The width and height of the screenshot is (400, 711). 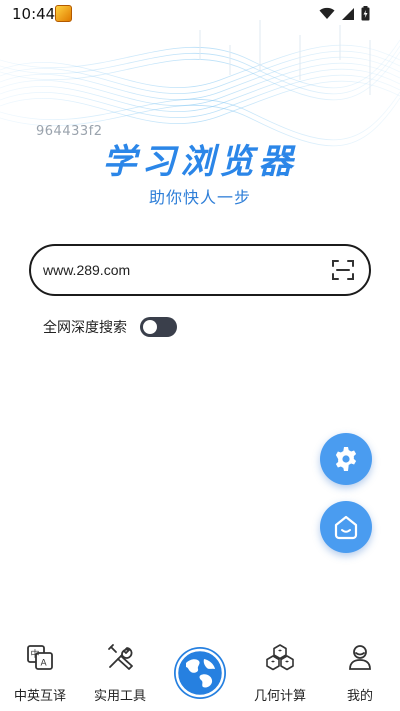 I want to click on nav-item-geometry: 几何计算, so click(x=280, y=673).